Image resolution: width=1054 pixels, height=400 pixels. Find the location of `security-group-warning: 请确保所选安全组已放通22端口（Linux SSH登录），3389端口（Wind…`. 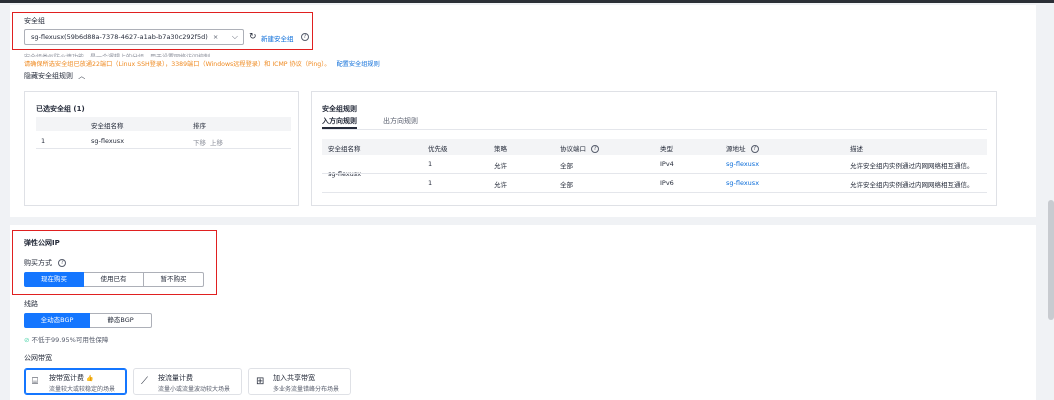

security-group-warning: 请确保所选安全组已放通22端口（Linux SSH登录），3389端口（Wind… is located at coordinates (202, 63).